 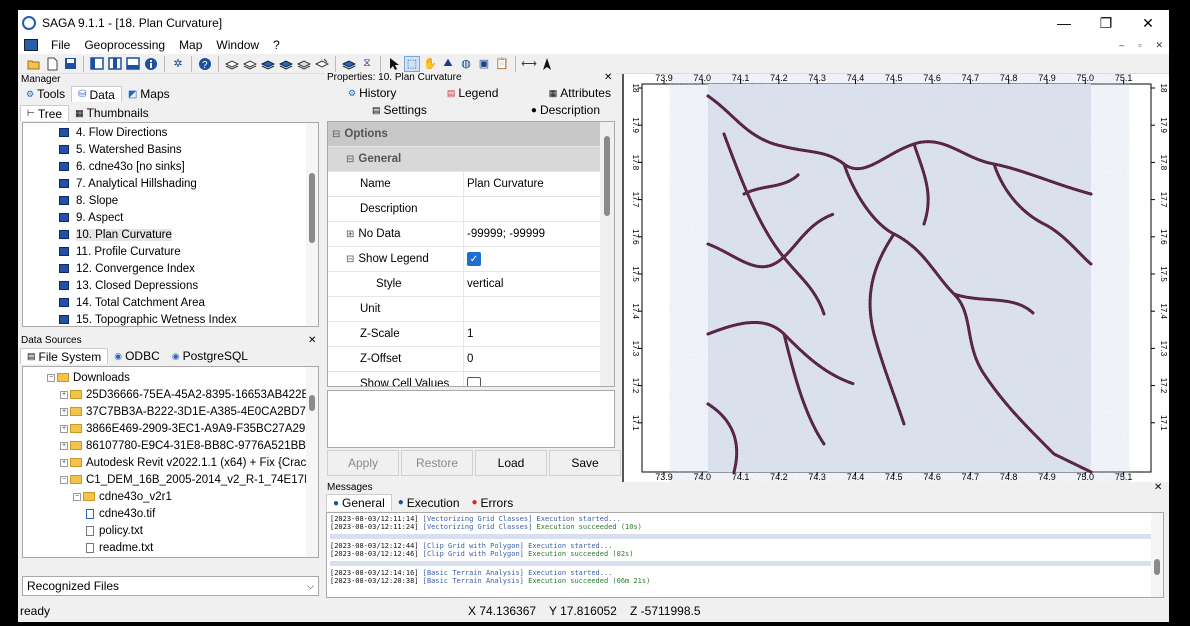 I want to click on zoom-box-icon: ⬚, so click(x=412, y=63).